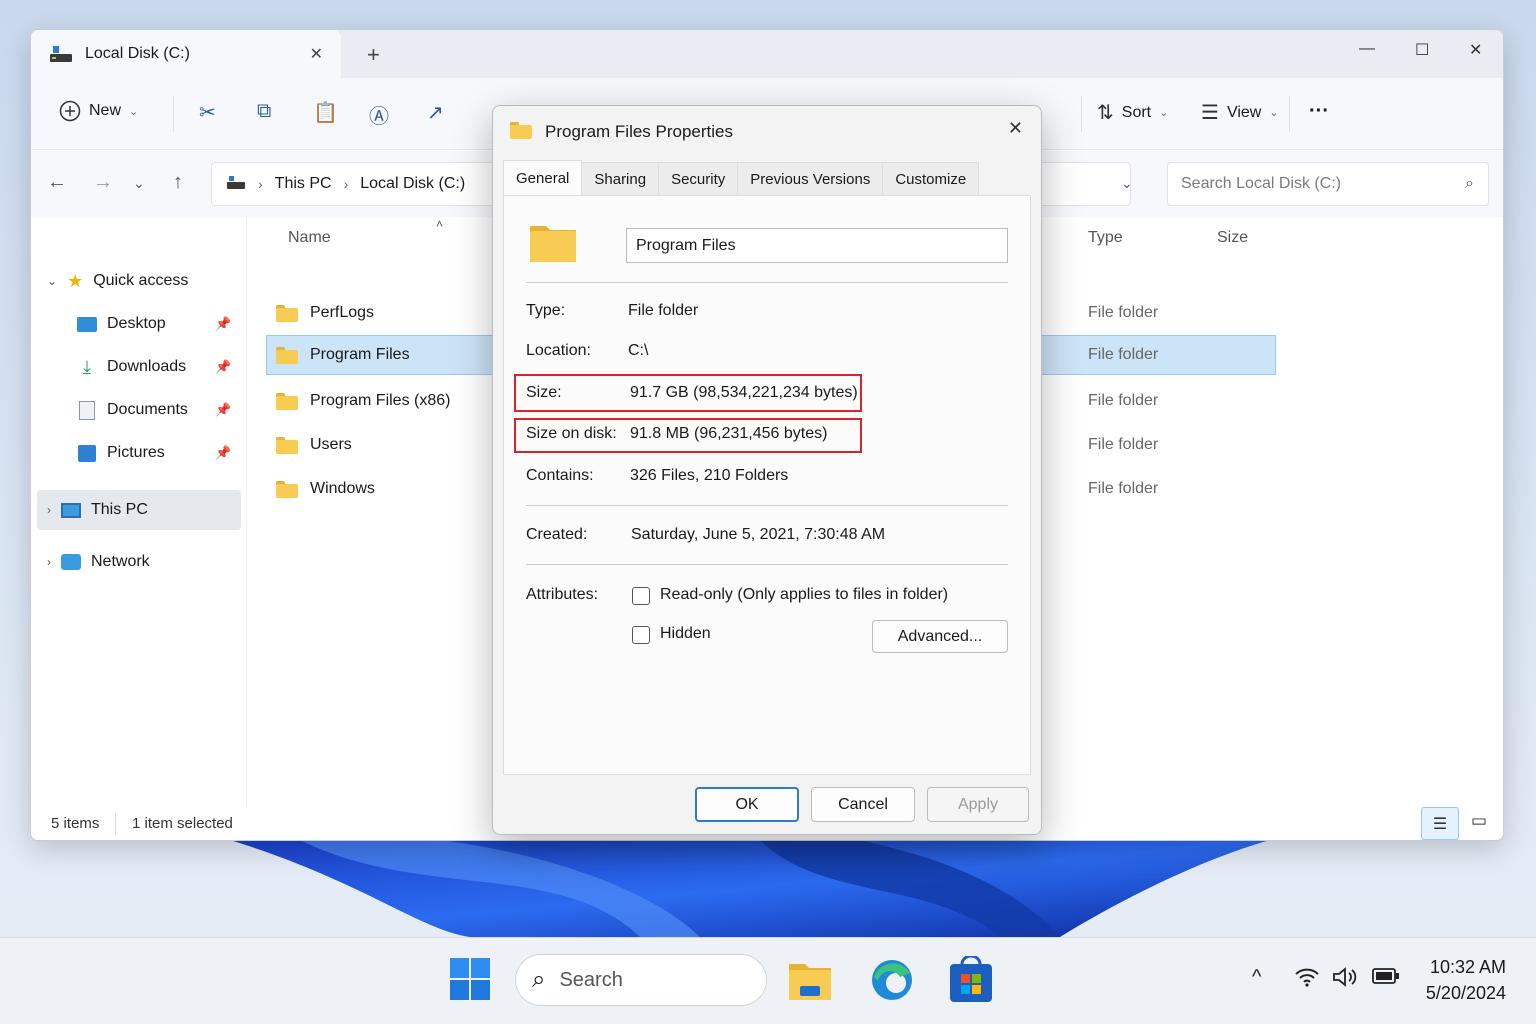 The width and height of the screenshot is (1536, 1024). I want to click on nav-this-pc: › This PC, so click(139, 510).